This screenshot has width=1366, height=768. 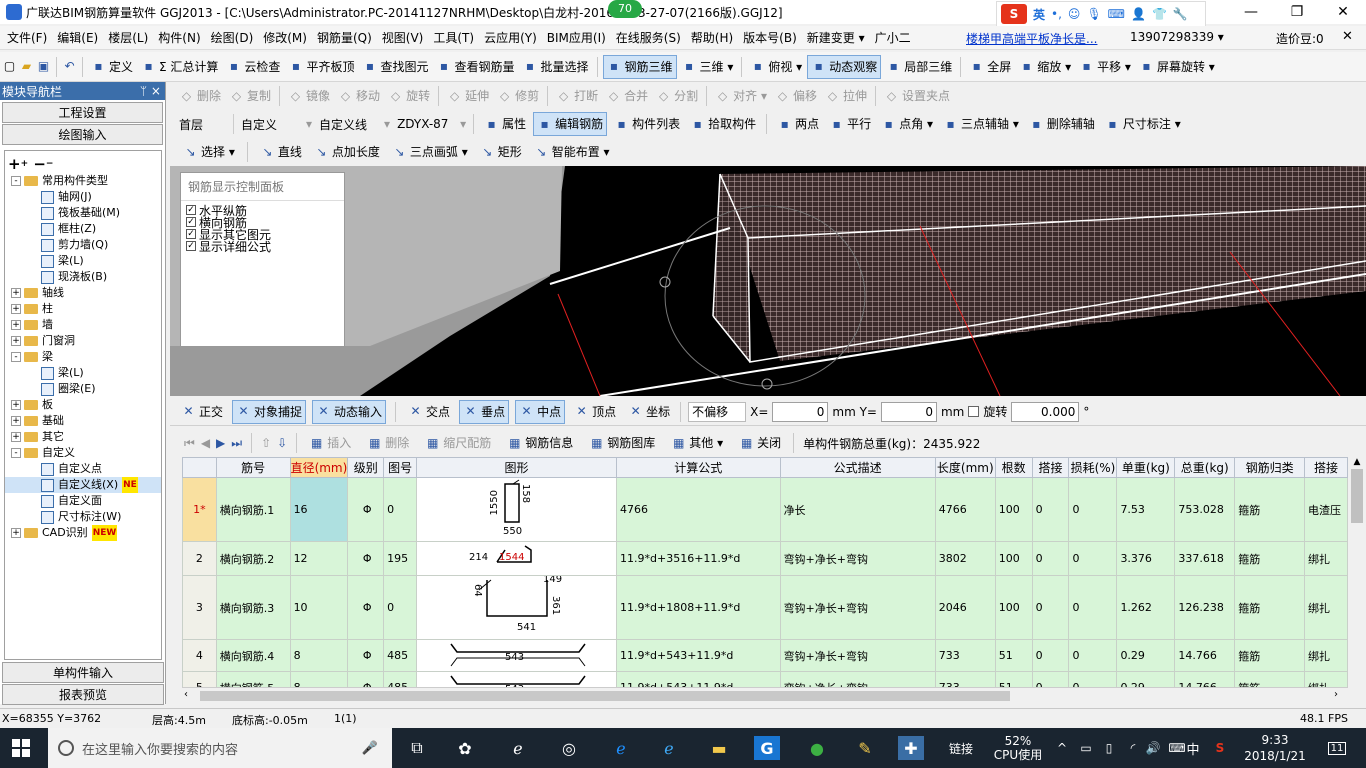 I want to click on task-view-icon: ⧉, so click(x=417, y=748).